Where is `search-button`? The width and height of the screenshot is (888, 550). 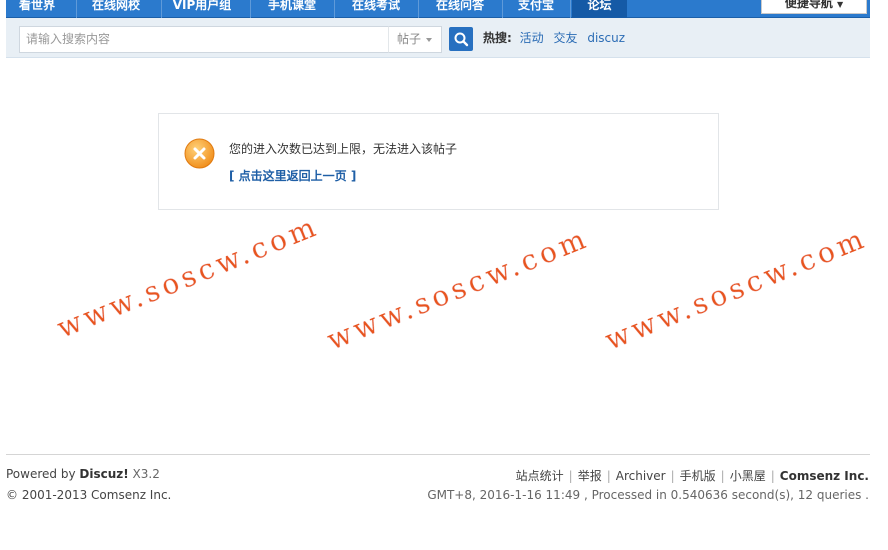 search-button is located at coordinates (461, 39).